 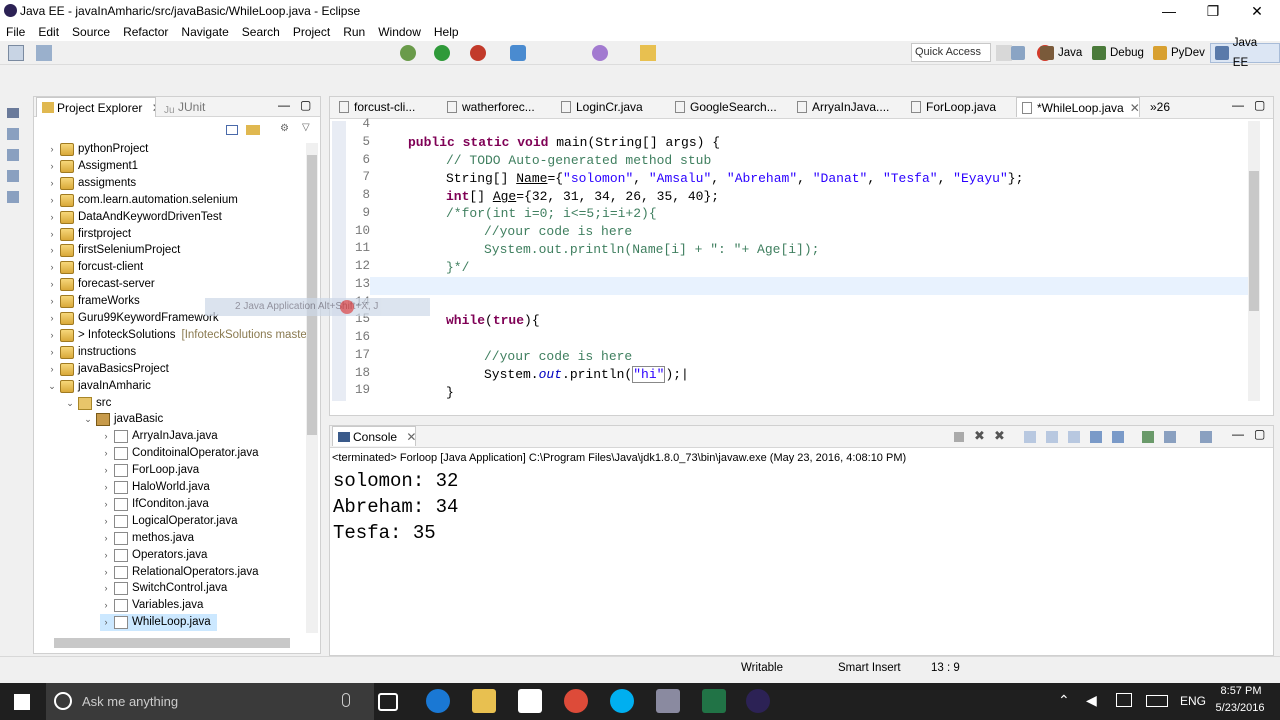 I want to click on explorer-scroll-thumb, so click(x=312, y=295).